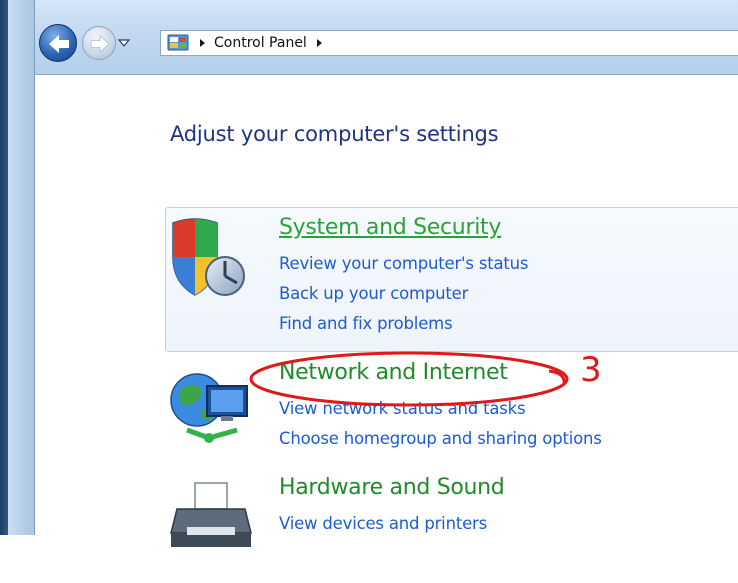  I want to click on link-devices-printers: View devices and printers, so click(383, 523).